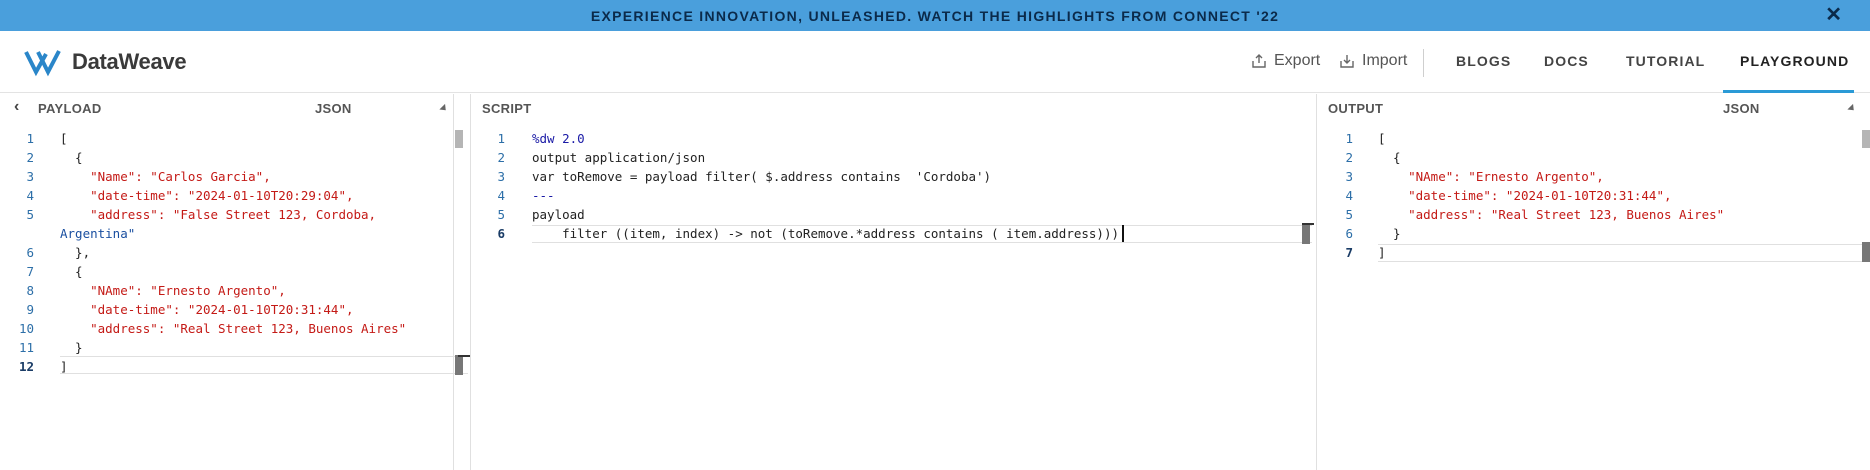  What do you see at coordinates (98, 233) in the screenshot?
I see `code-line: Argentina"` at bounding box center [98, 233].